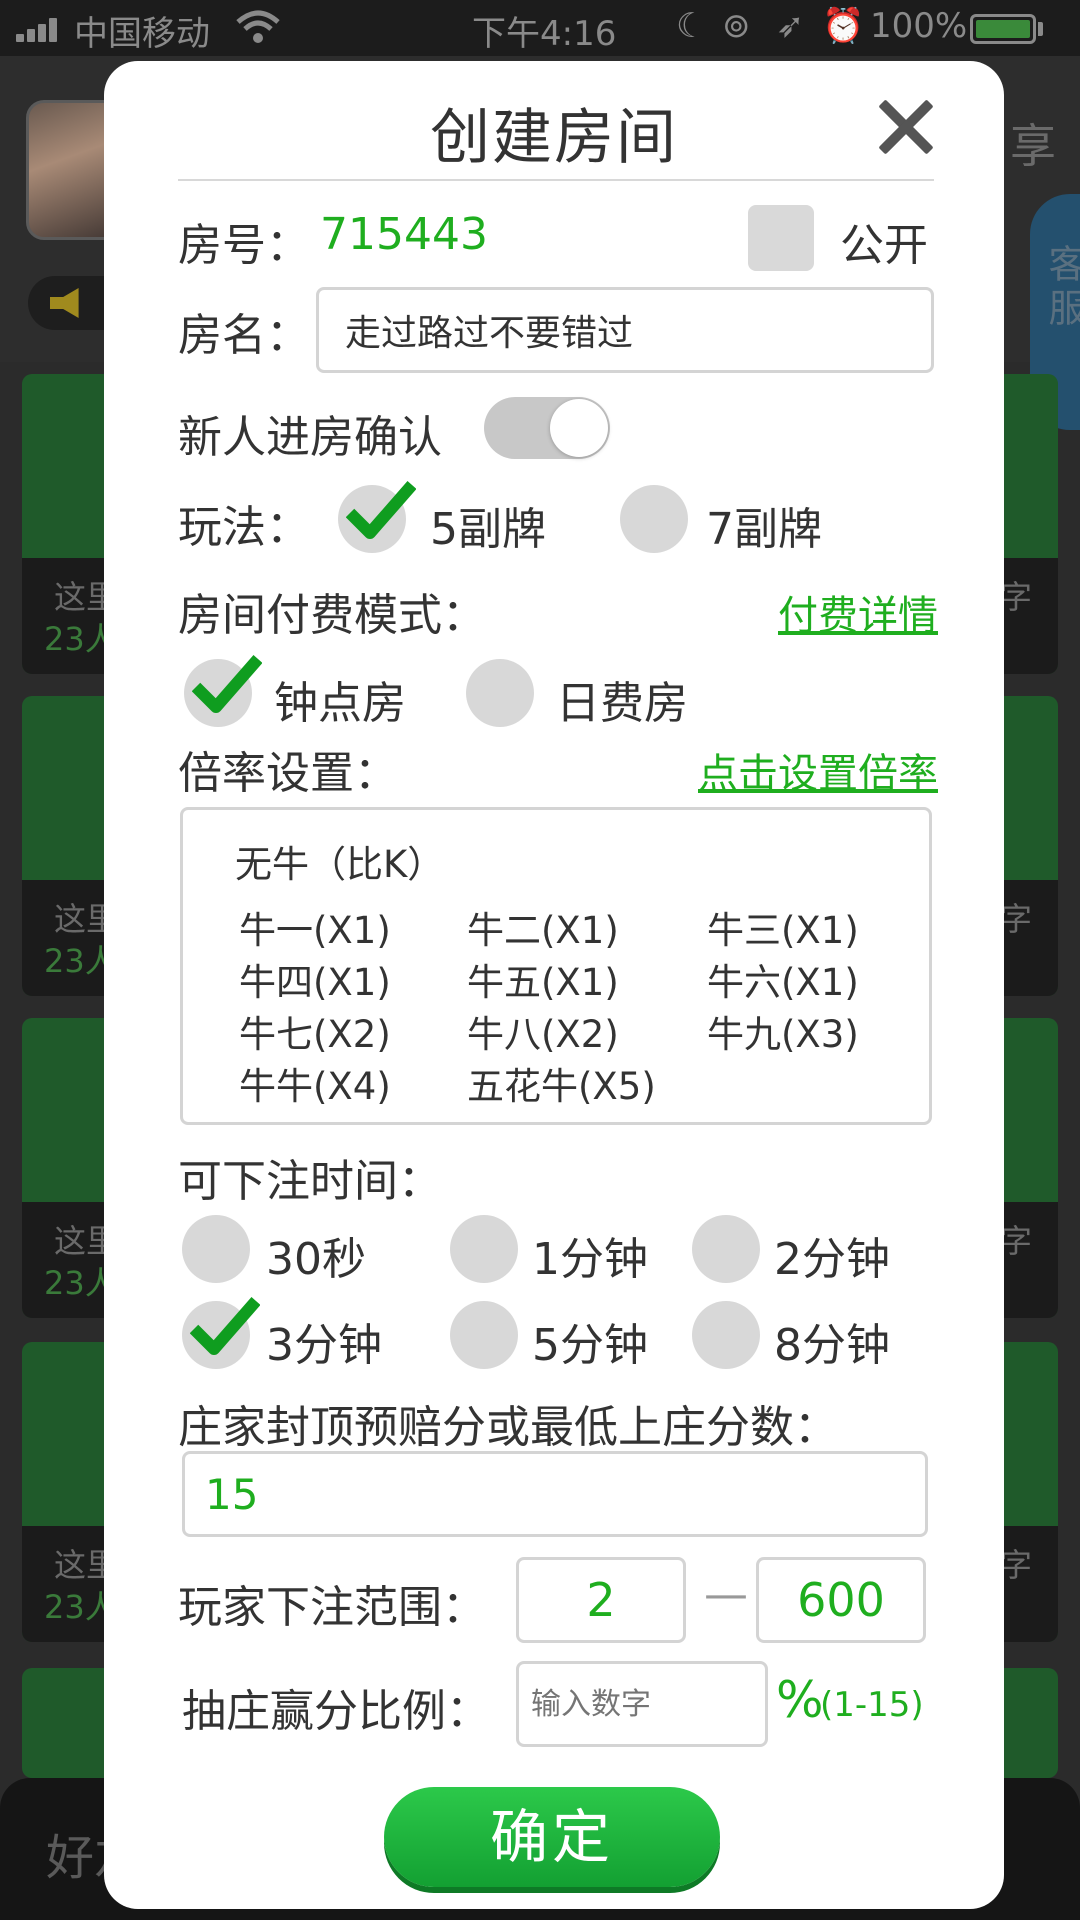 This screenshot has height=1920, width=1080. I want to click on clock-label: 下午4:16, so click(544, 34).